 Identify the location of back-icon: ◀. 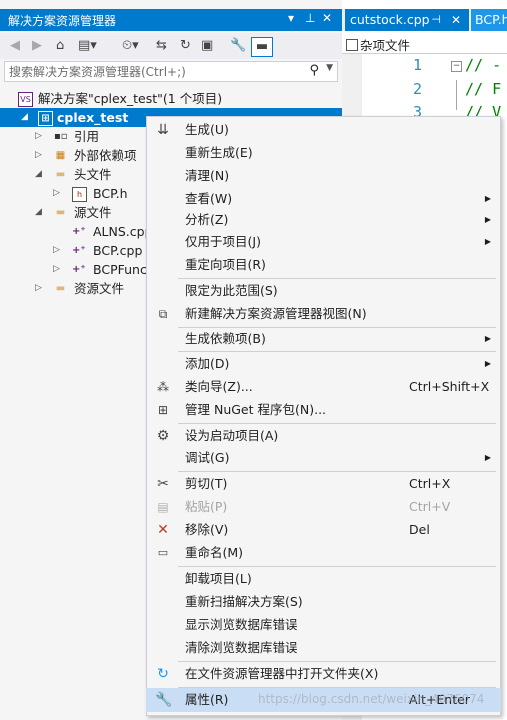
(15, 46).